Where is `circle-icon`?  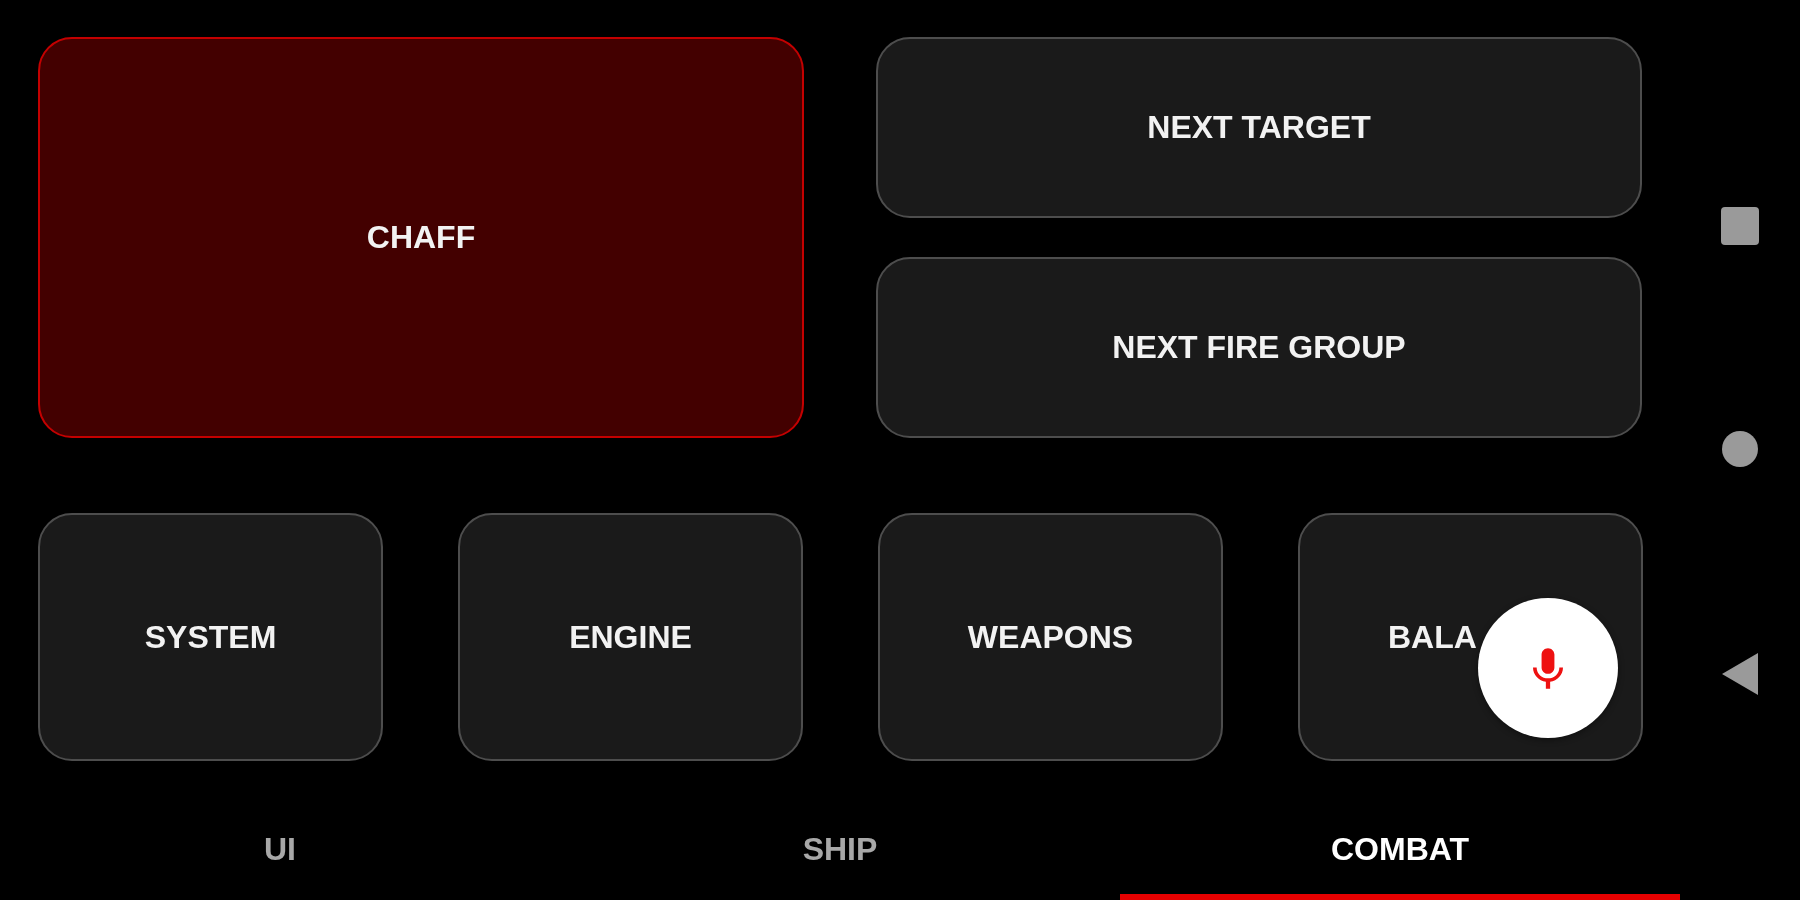
circle-icon is located at coordinates (1740, 449).